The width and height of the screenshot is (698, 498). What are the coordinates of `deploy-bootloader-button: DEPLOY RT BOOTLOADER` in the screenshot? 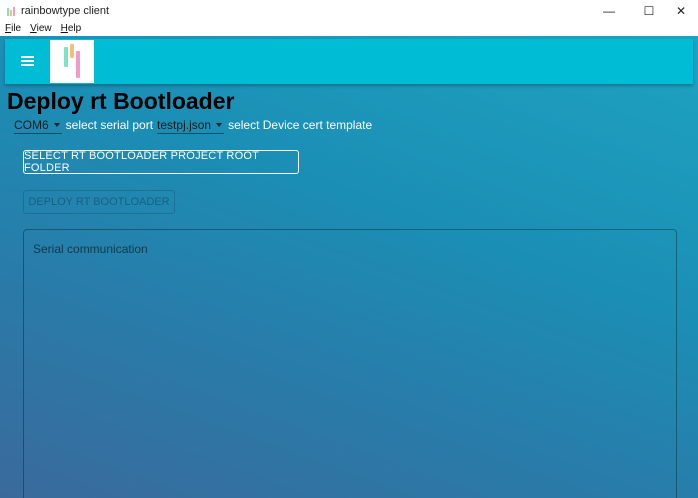 It's located at (99, 202).